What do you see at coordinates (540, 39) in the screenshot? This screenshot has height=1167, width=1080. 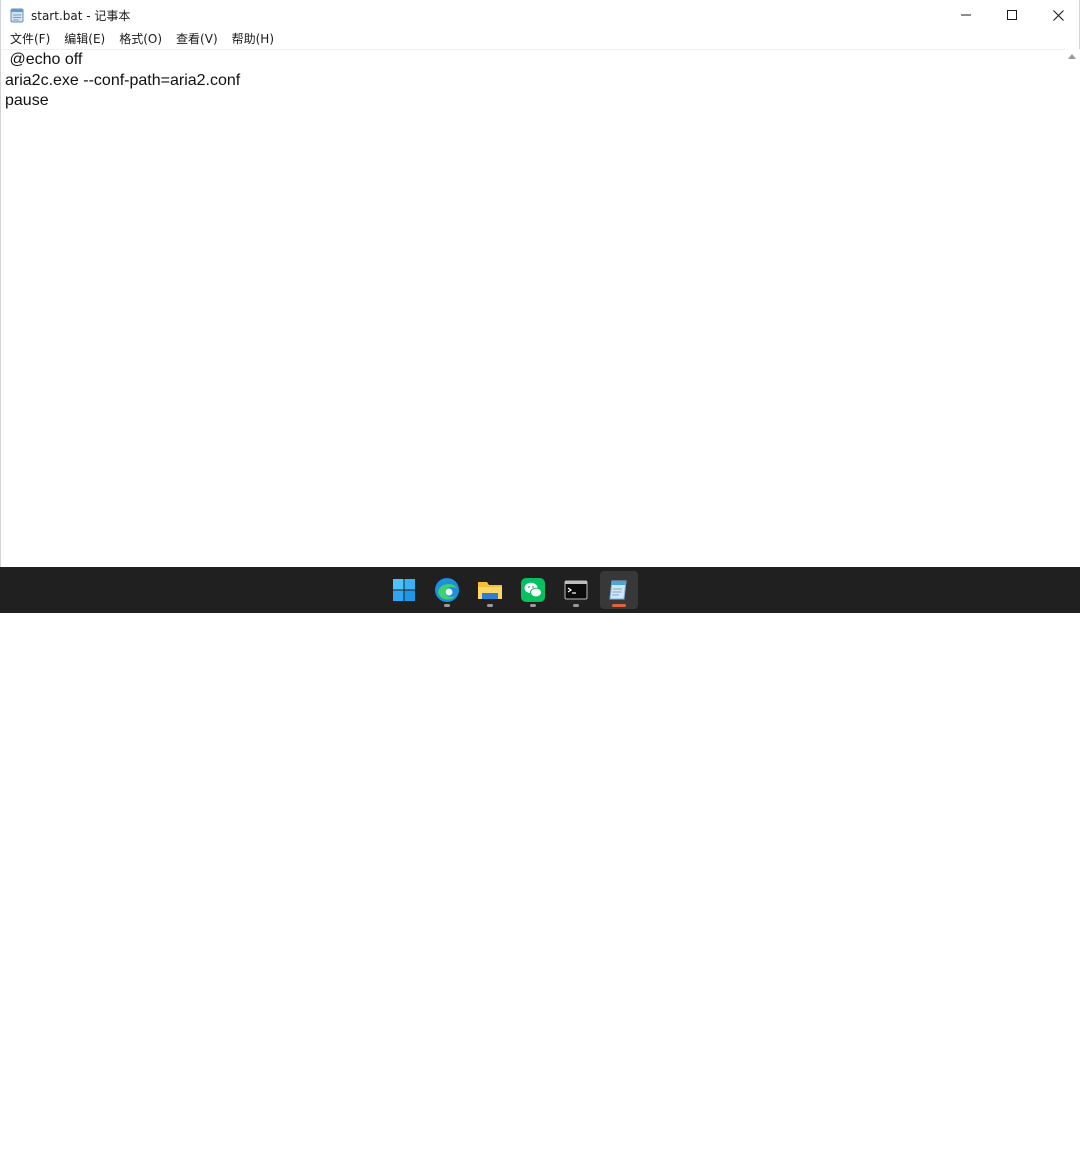 I see `menu-bar: 文件(F) 编辑(E) 格式(O) 查看(V) 帮助(H)` at bounding box center [540, 39].